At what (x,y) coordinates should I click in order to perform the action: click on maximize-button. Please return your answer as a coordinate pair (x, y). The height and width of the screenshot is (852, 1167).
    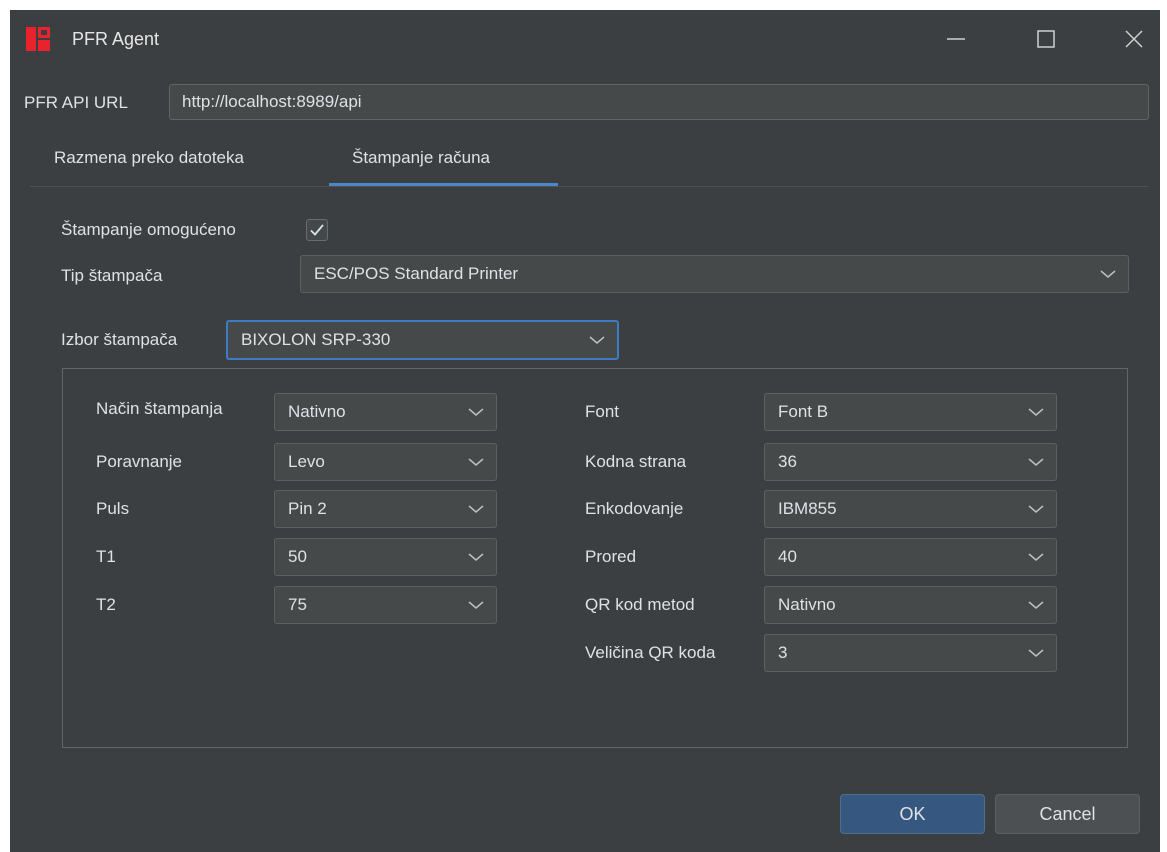
    Looking at the image, I should click on (1046, 39).